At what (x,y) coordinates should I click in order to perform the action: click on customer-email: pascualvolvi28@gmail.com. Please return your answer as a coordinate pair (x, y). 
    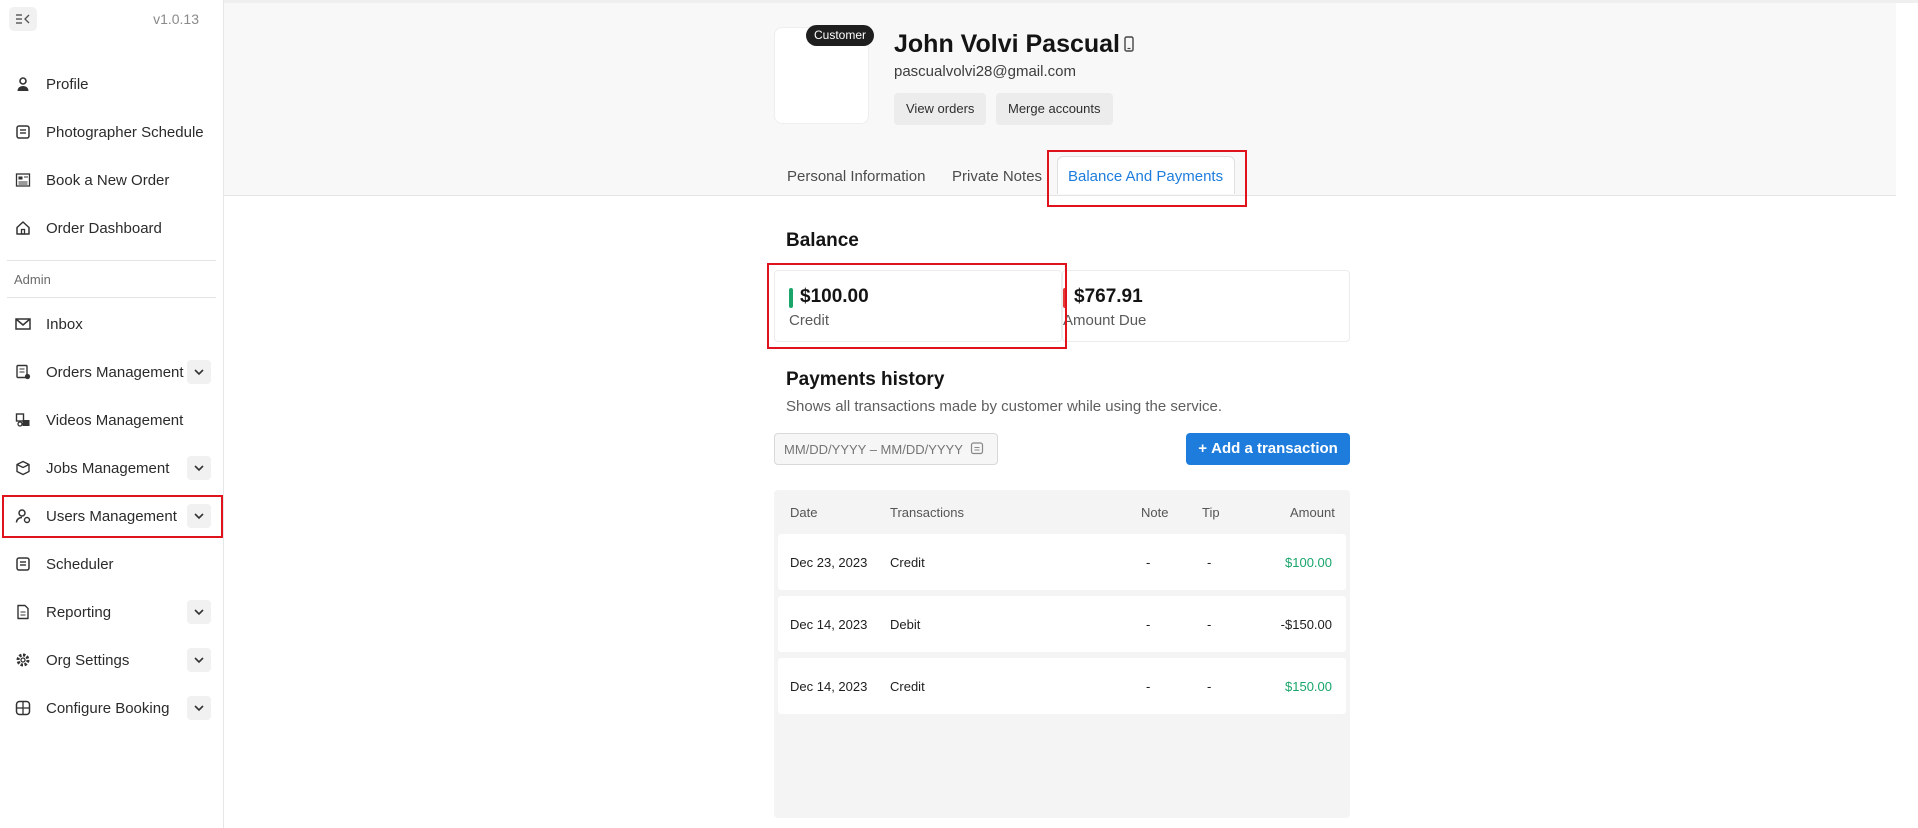
    Looking at the image, I should click on (985, 71).